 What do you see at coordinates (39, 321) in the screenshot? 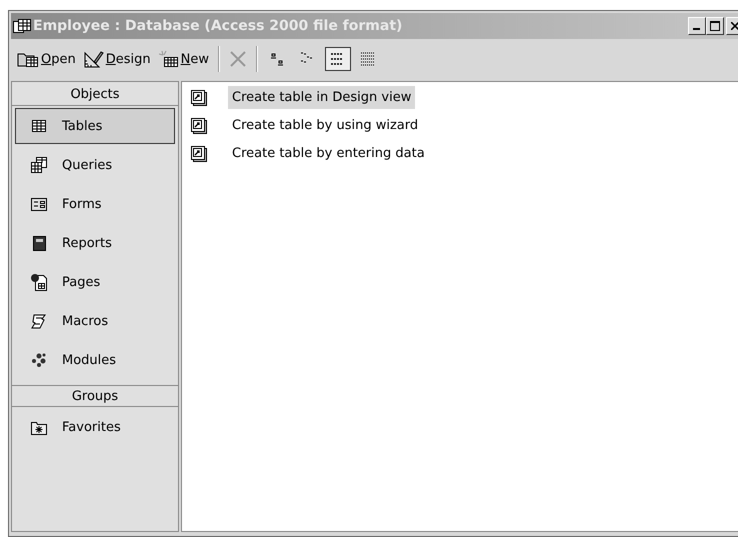
I see `macro-icon` at bounding box center [39, 321].